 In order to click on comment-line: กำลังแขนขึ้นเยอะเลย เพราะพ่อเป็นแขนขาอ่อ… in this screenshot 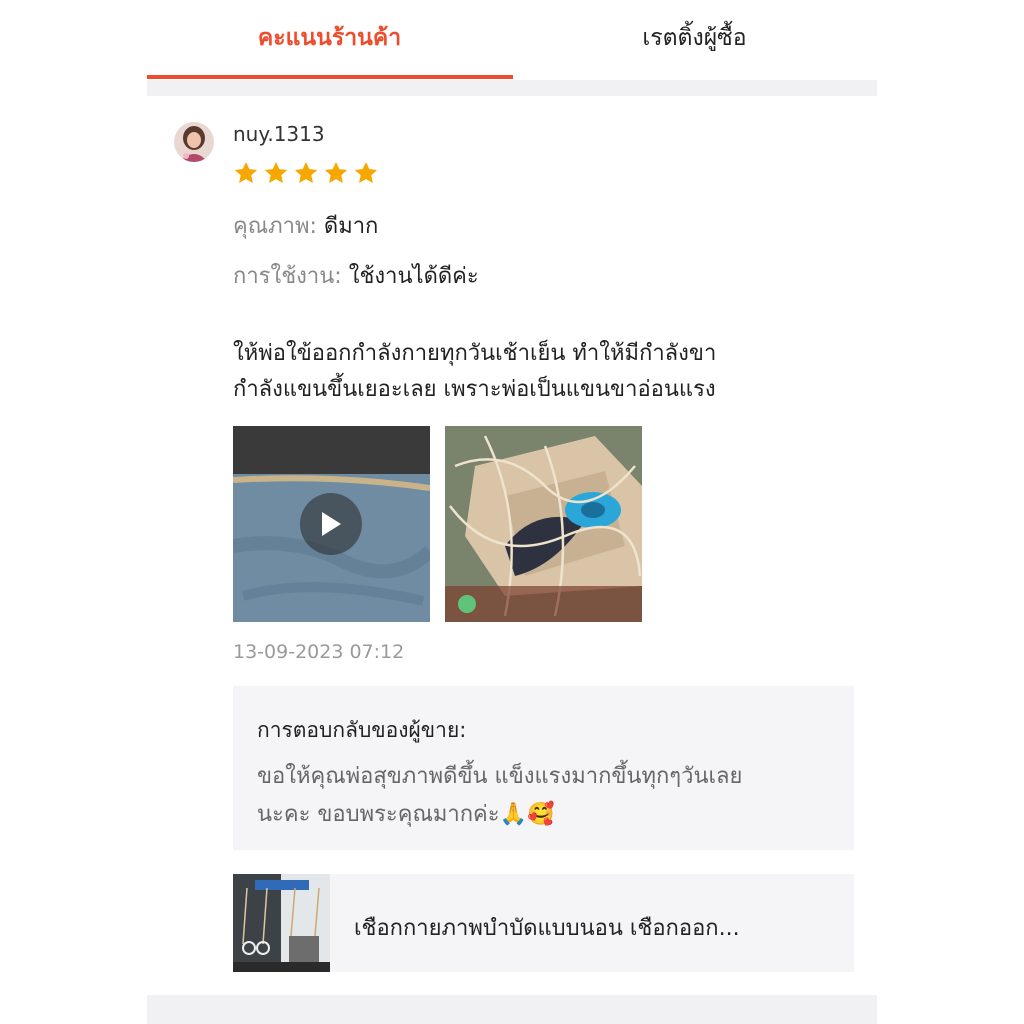, I will do `click(474, 389)`.